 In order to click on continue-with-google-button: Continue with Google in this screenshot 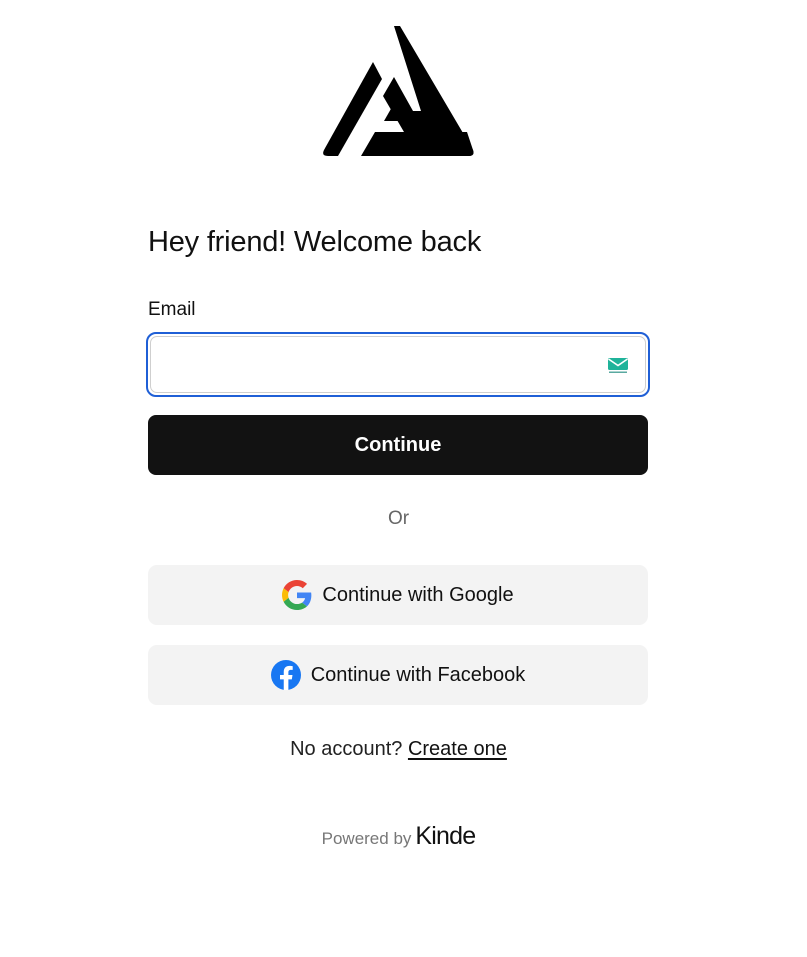, I will do `click(398, 595)`.